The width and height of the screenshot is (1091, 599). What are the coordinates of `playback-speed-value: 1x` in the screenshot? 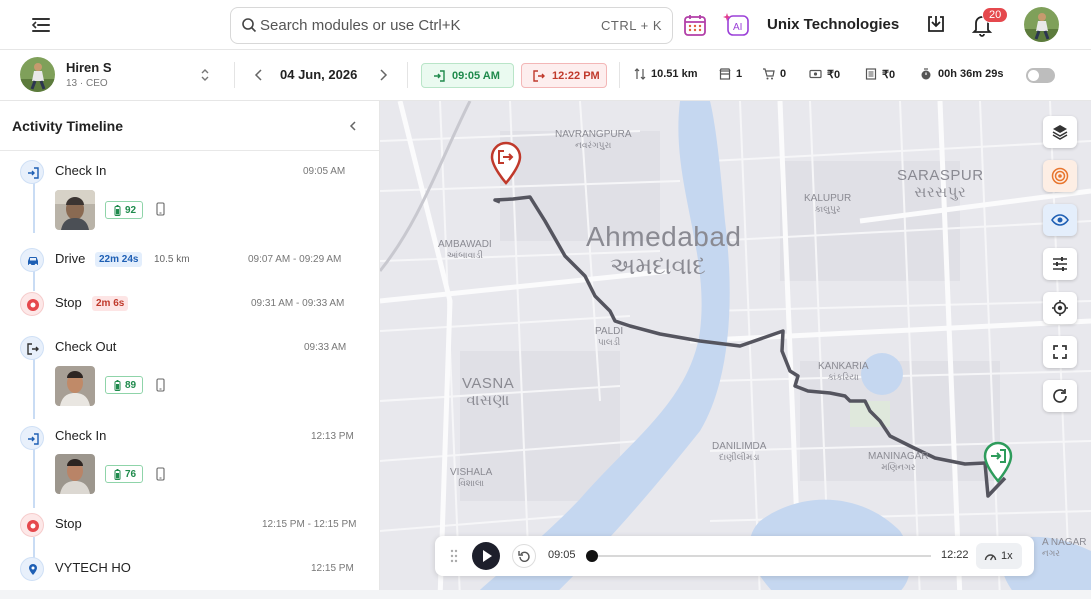 It's located at (1007, 556).